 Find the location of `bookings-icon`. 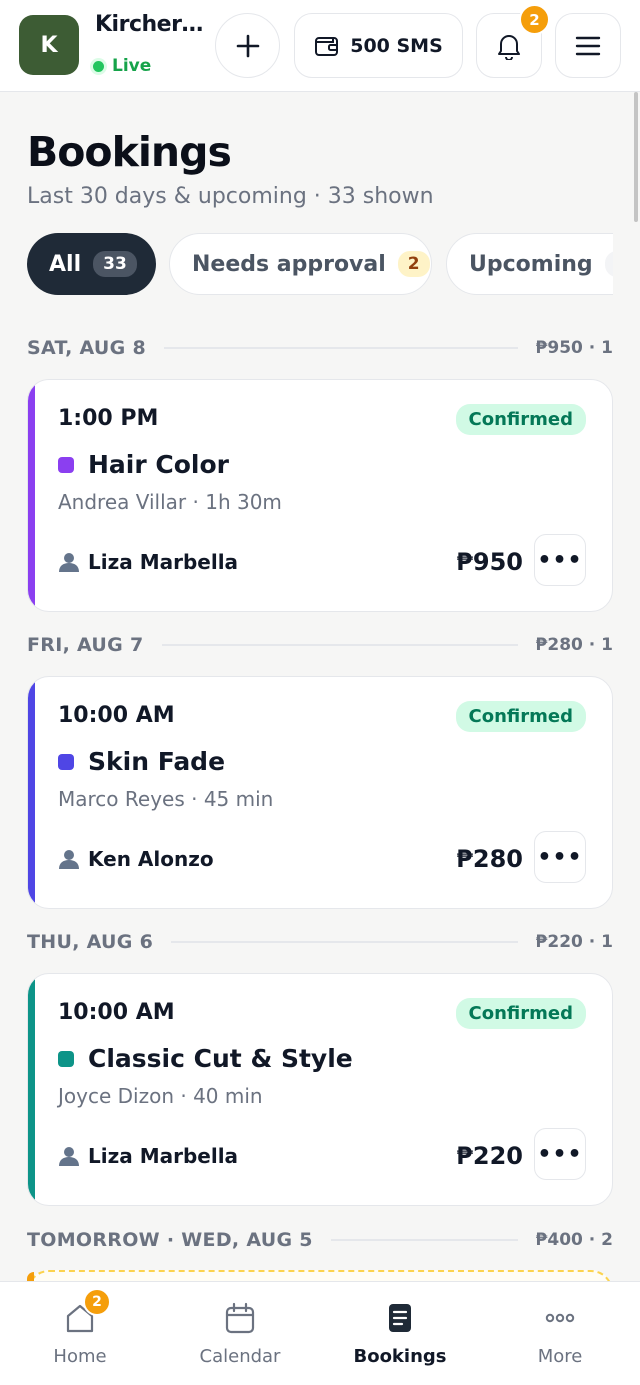

bookings-icon is located at coordinates (400, 1318).